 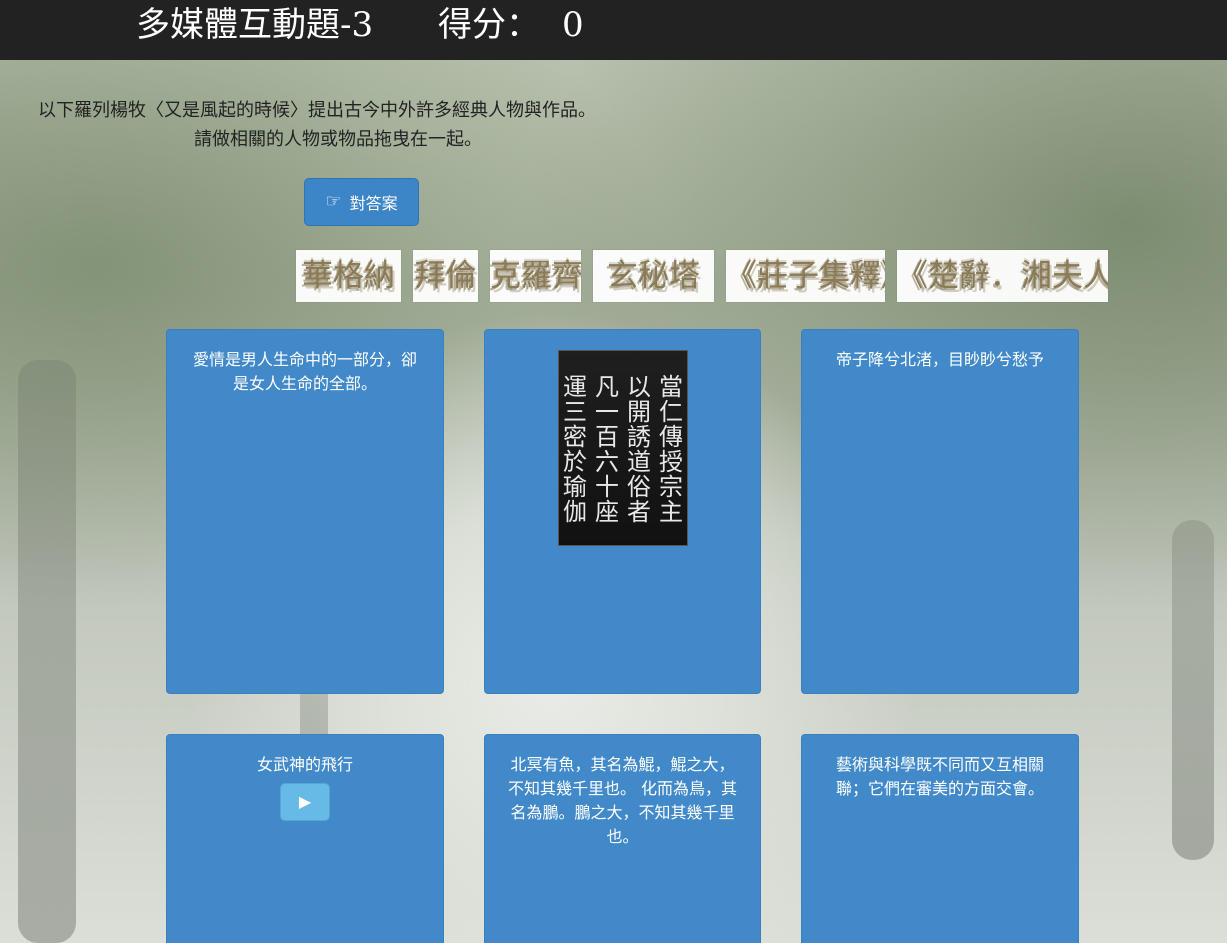 What do you see at coordinates (573, 25) in the screenshot?
I see `score-value: 0` at bounding box center [573, 25].